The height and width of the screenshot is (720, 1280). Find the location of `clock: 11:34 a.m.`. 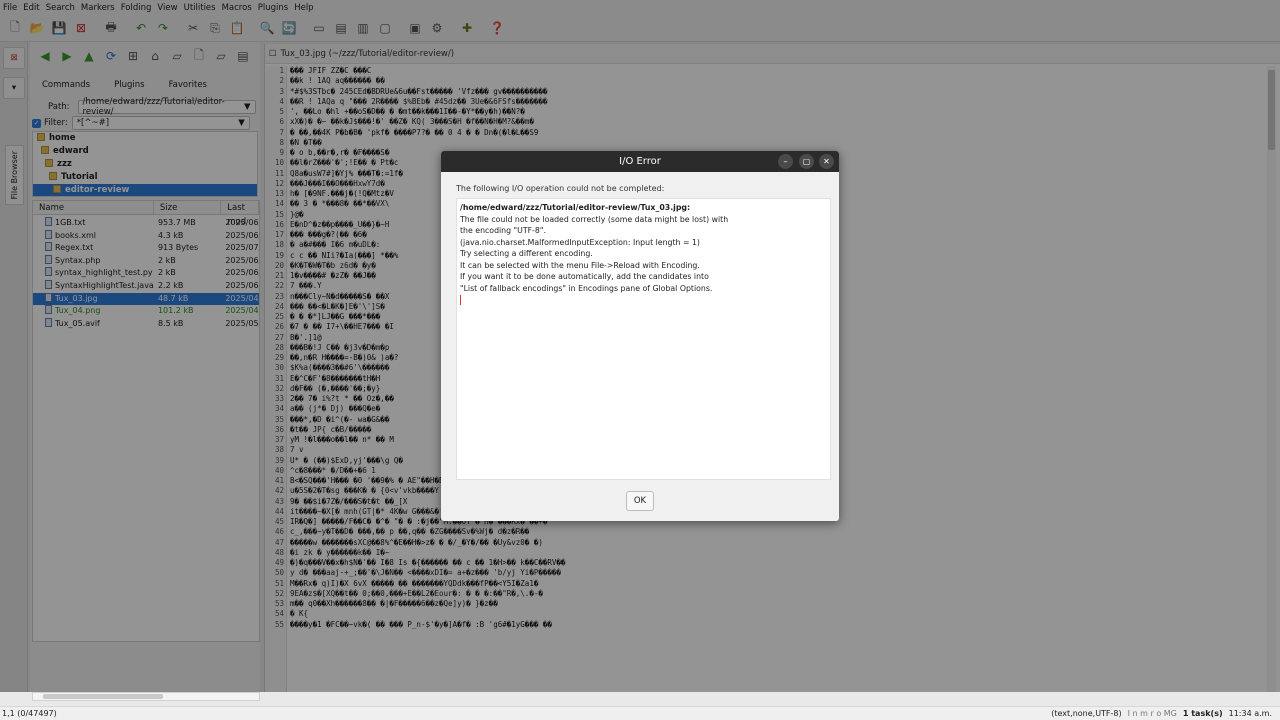

clock: 11:34 a.m. is located at coordinates (1250, 713).